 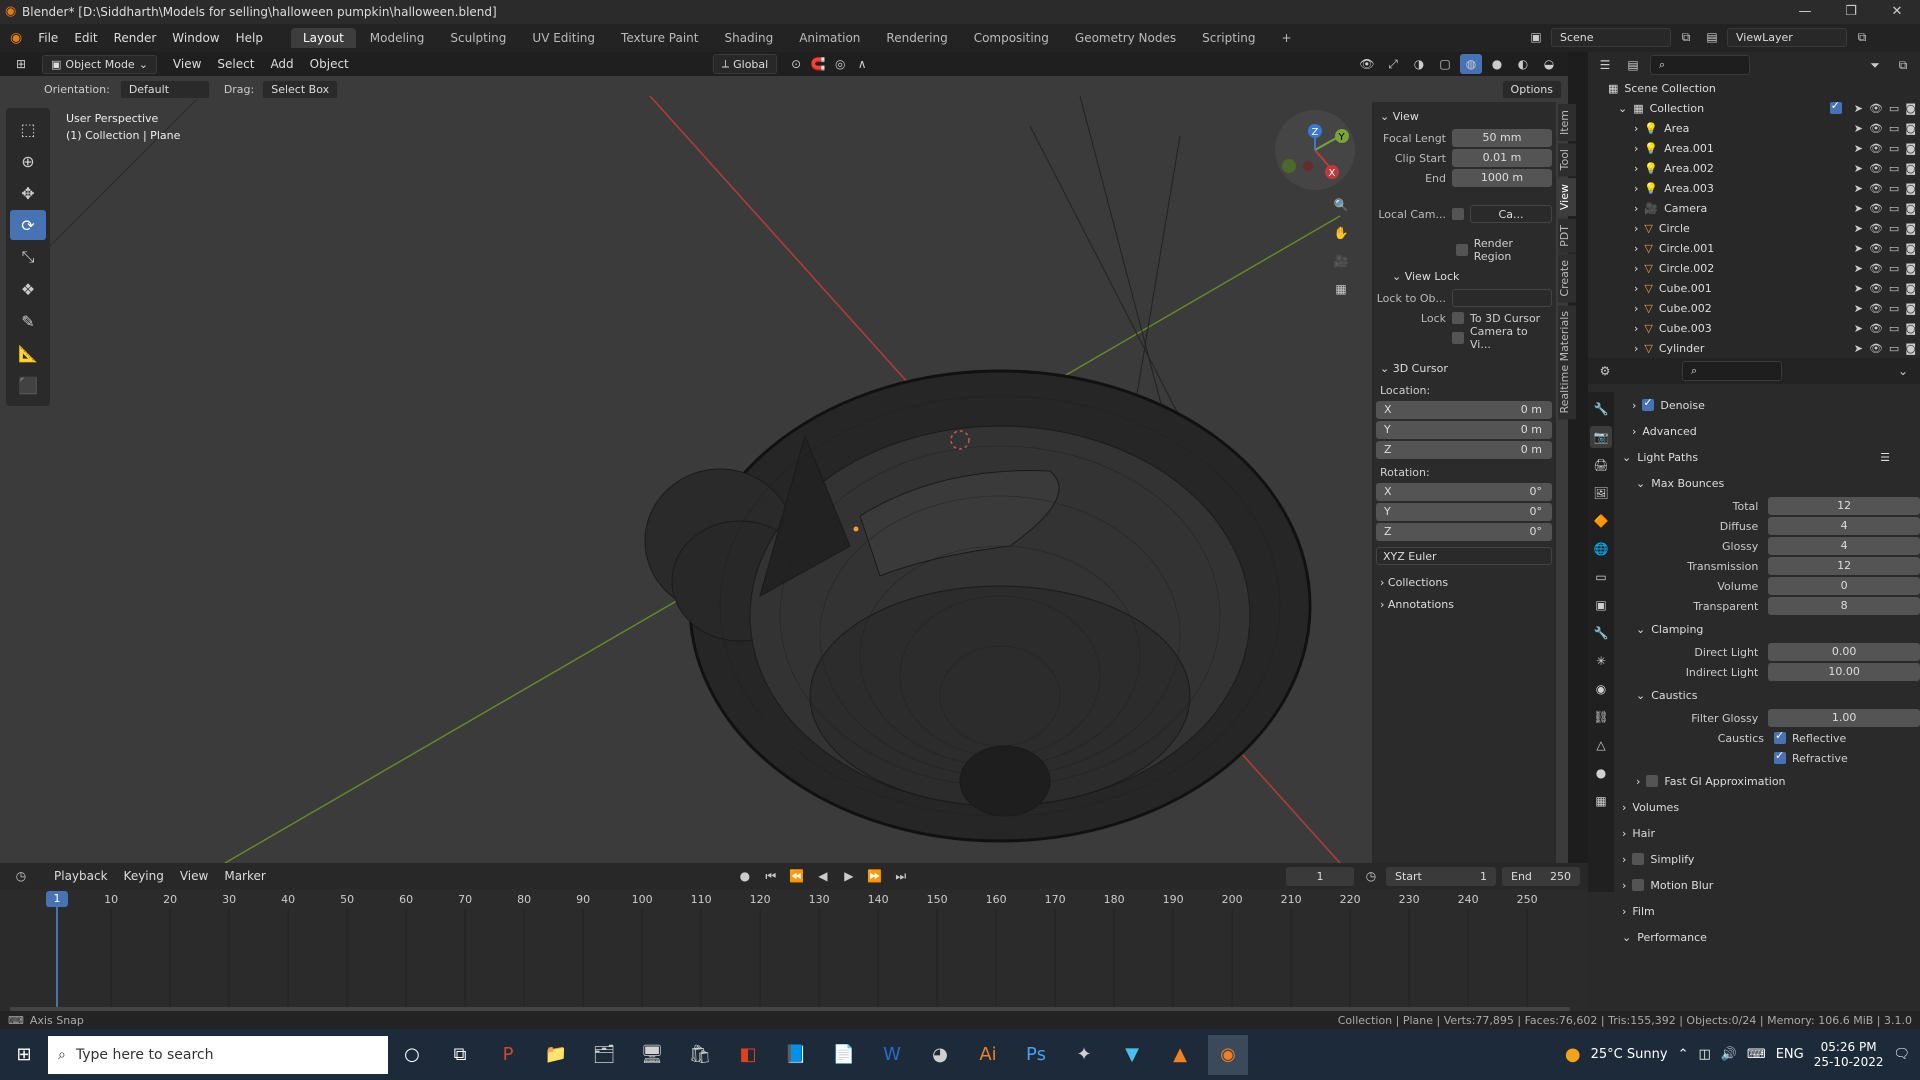 I want to click on cursor-location-y: Y 0 m, so click(x=1464, y=430).